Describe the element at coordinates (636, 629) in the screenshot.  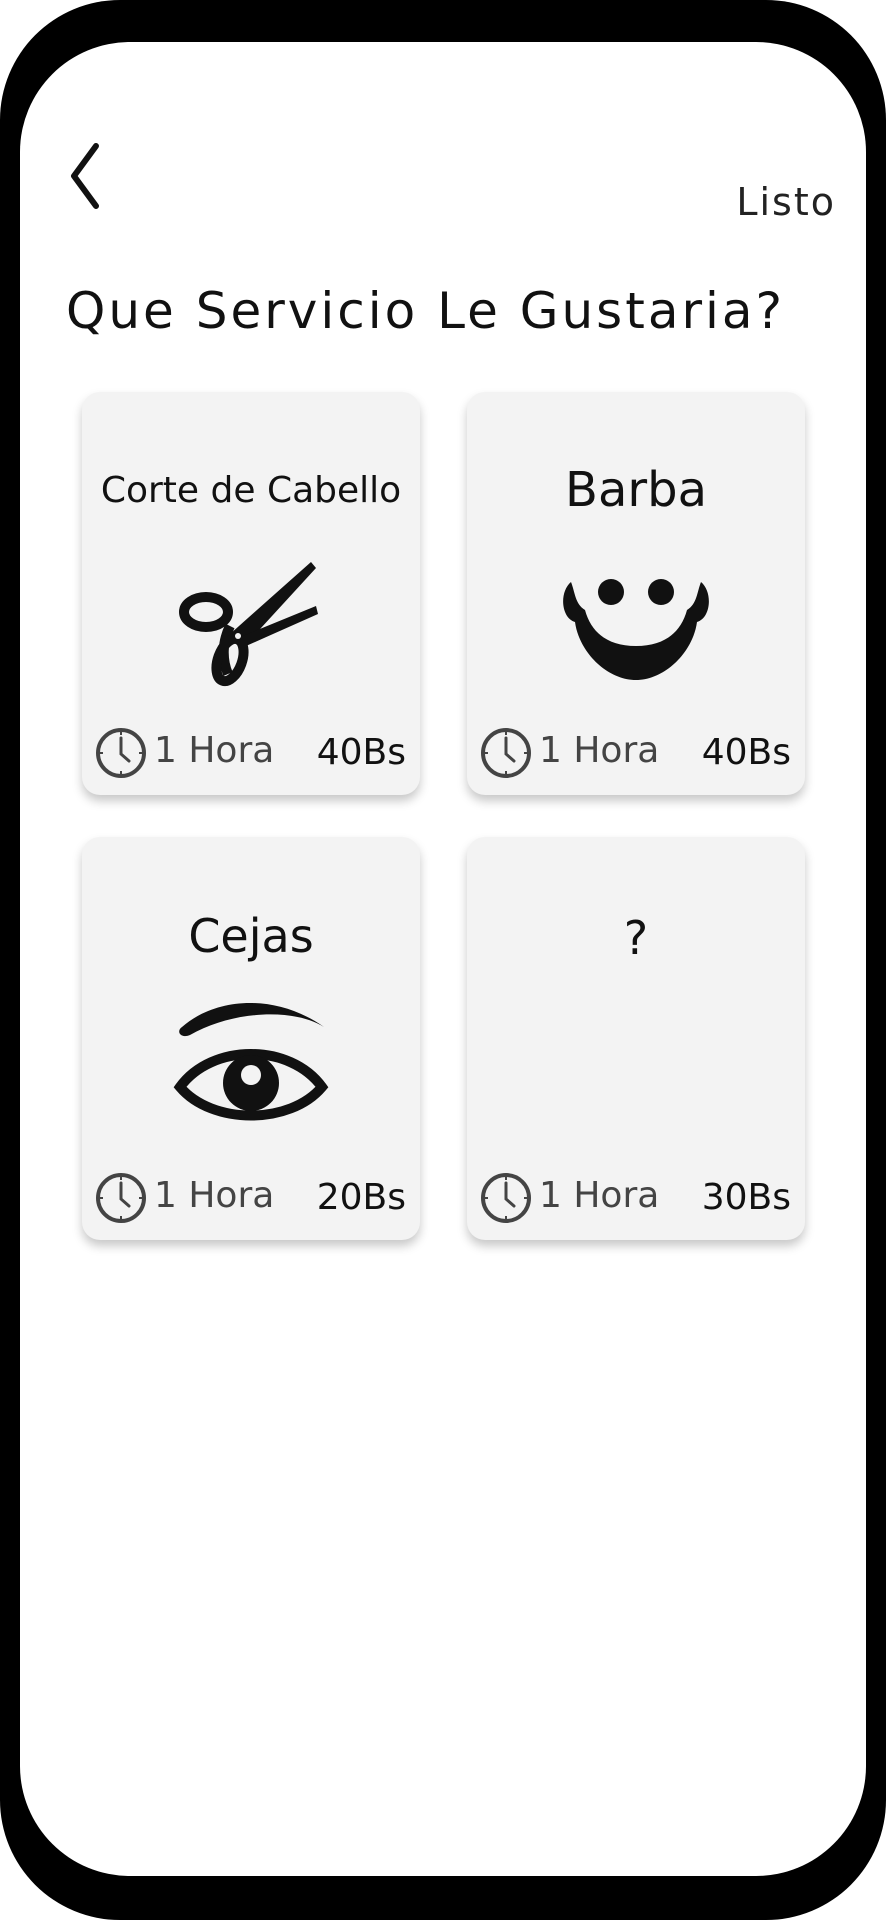
I see `beard-icon` at that location.